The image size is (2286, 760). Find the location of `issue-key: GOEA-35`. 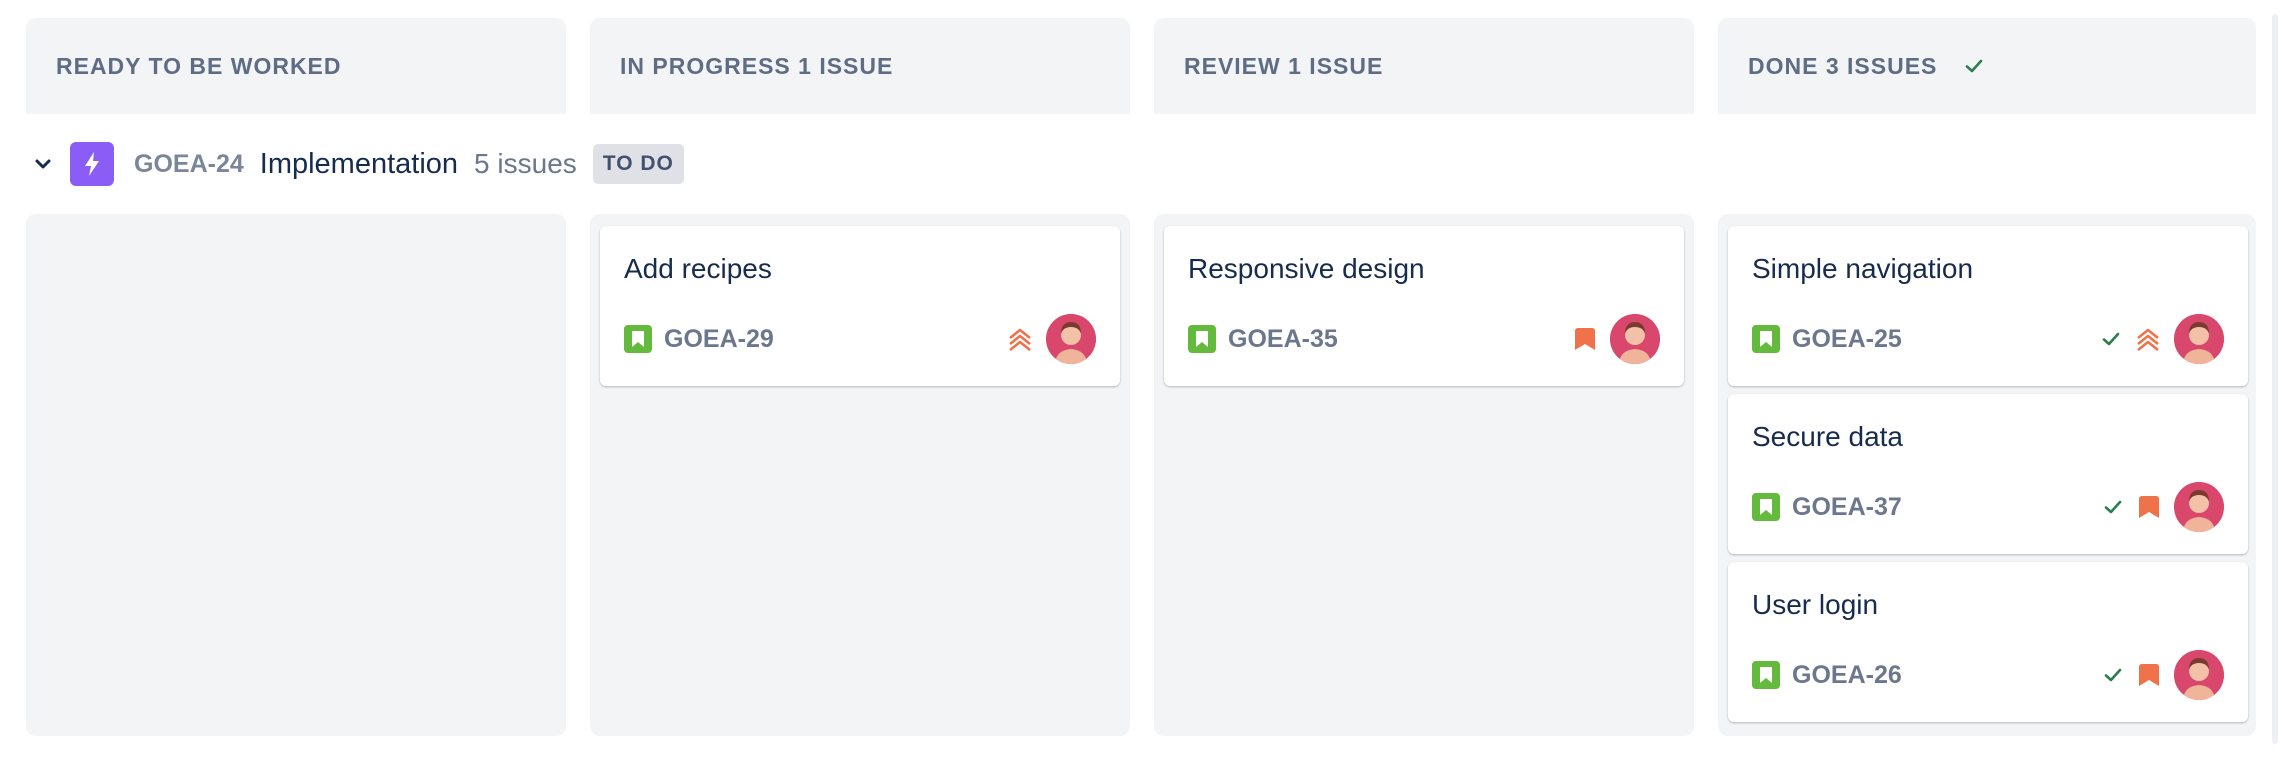

issue-key: GOEA-35 is located at coordinates (1283, 339).